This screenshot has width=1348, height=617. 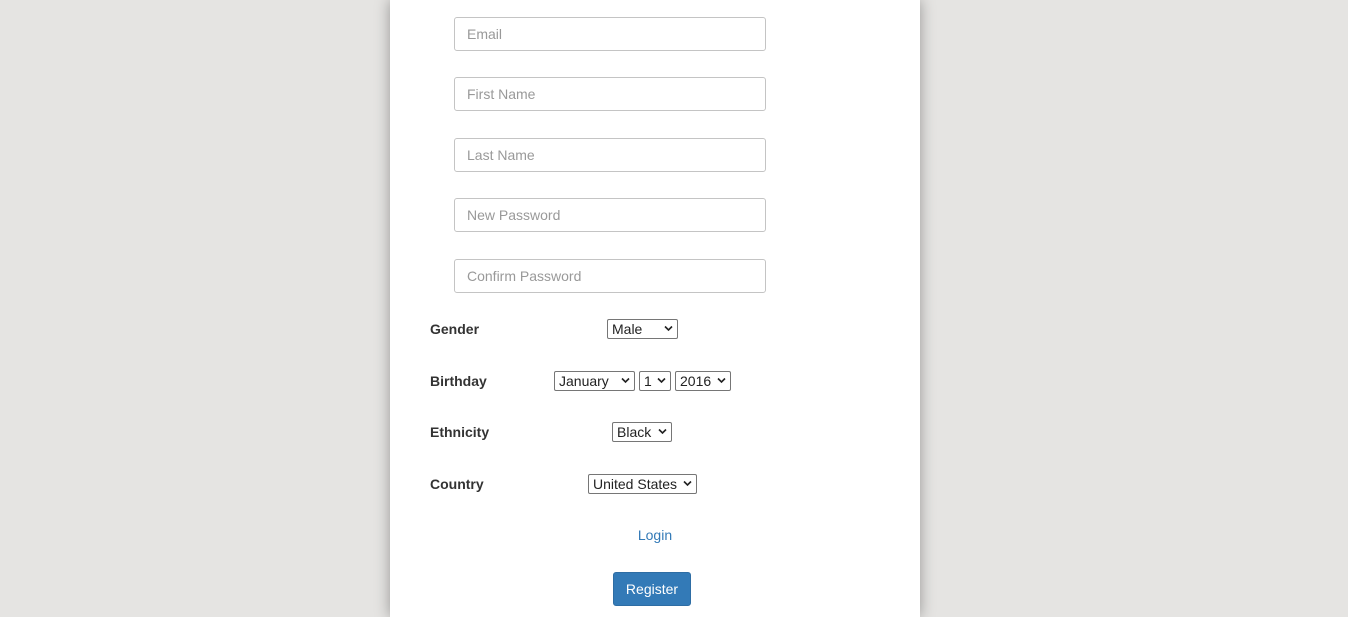 I want to click on birthday-day-value: 1, so click(x=648, y=381).